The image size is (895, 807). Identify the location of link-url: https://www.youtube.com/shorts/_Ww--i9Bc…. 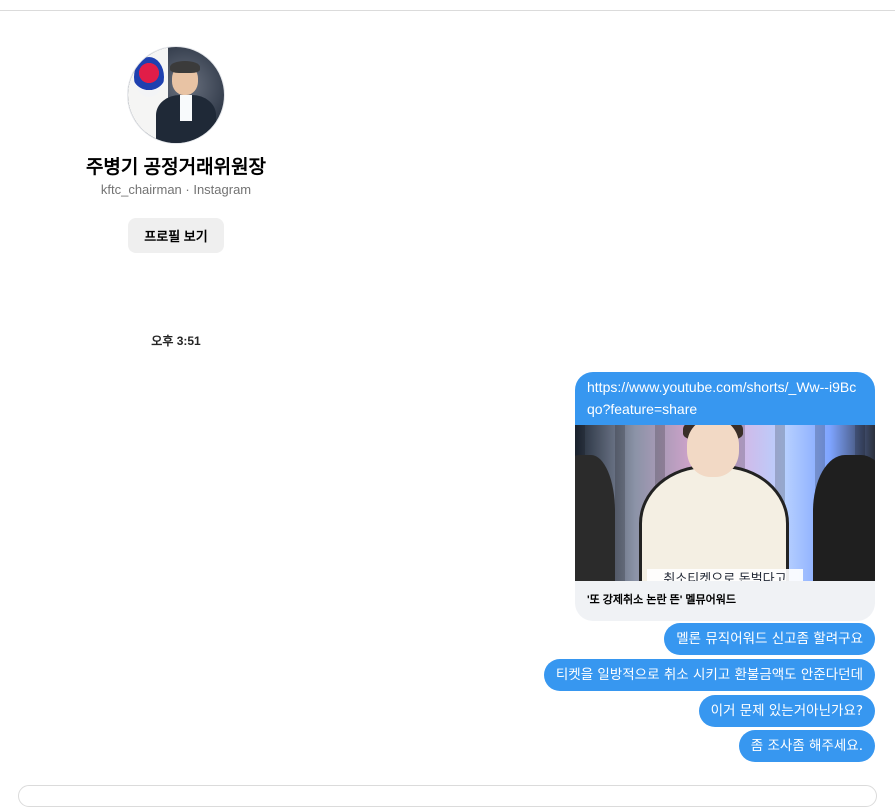
(725, 398).